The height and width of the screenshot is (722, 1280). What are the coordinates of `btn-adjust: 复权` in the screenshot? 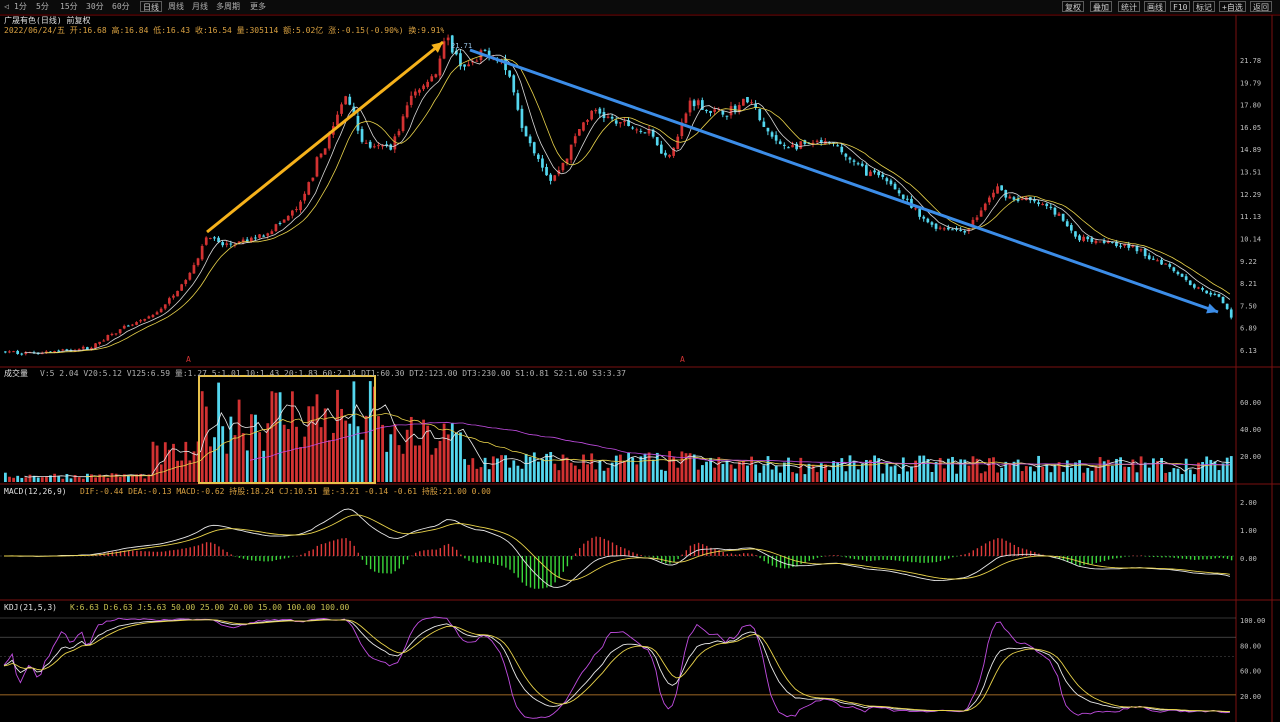 It's located at (1073, 6).